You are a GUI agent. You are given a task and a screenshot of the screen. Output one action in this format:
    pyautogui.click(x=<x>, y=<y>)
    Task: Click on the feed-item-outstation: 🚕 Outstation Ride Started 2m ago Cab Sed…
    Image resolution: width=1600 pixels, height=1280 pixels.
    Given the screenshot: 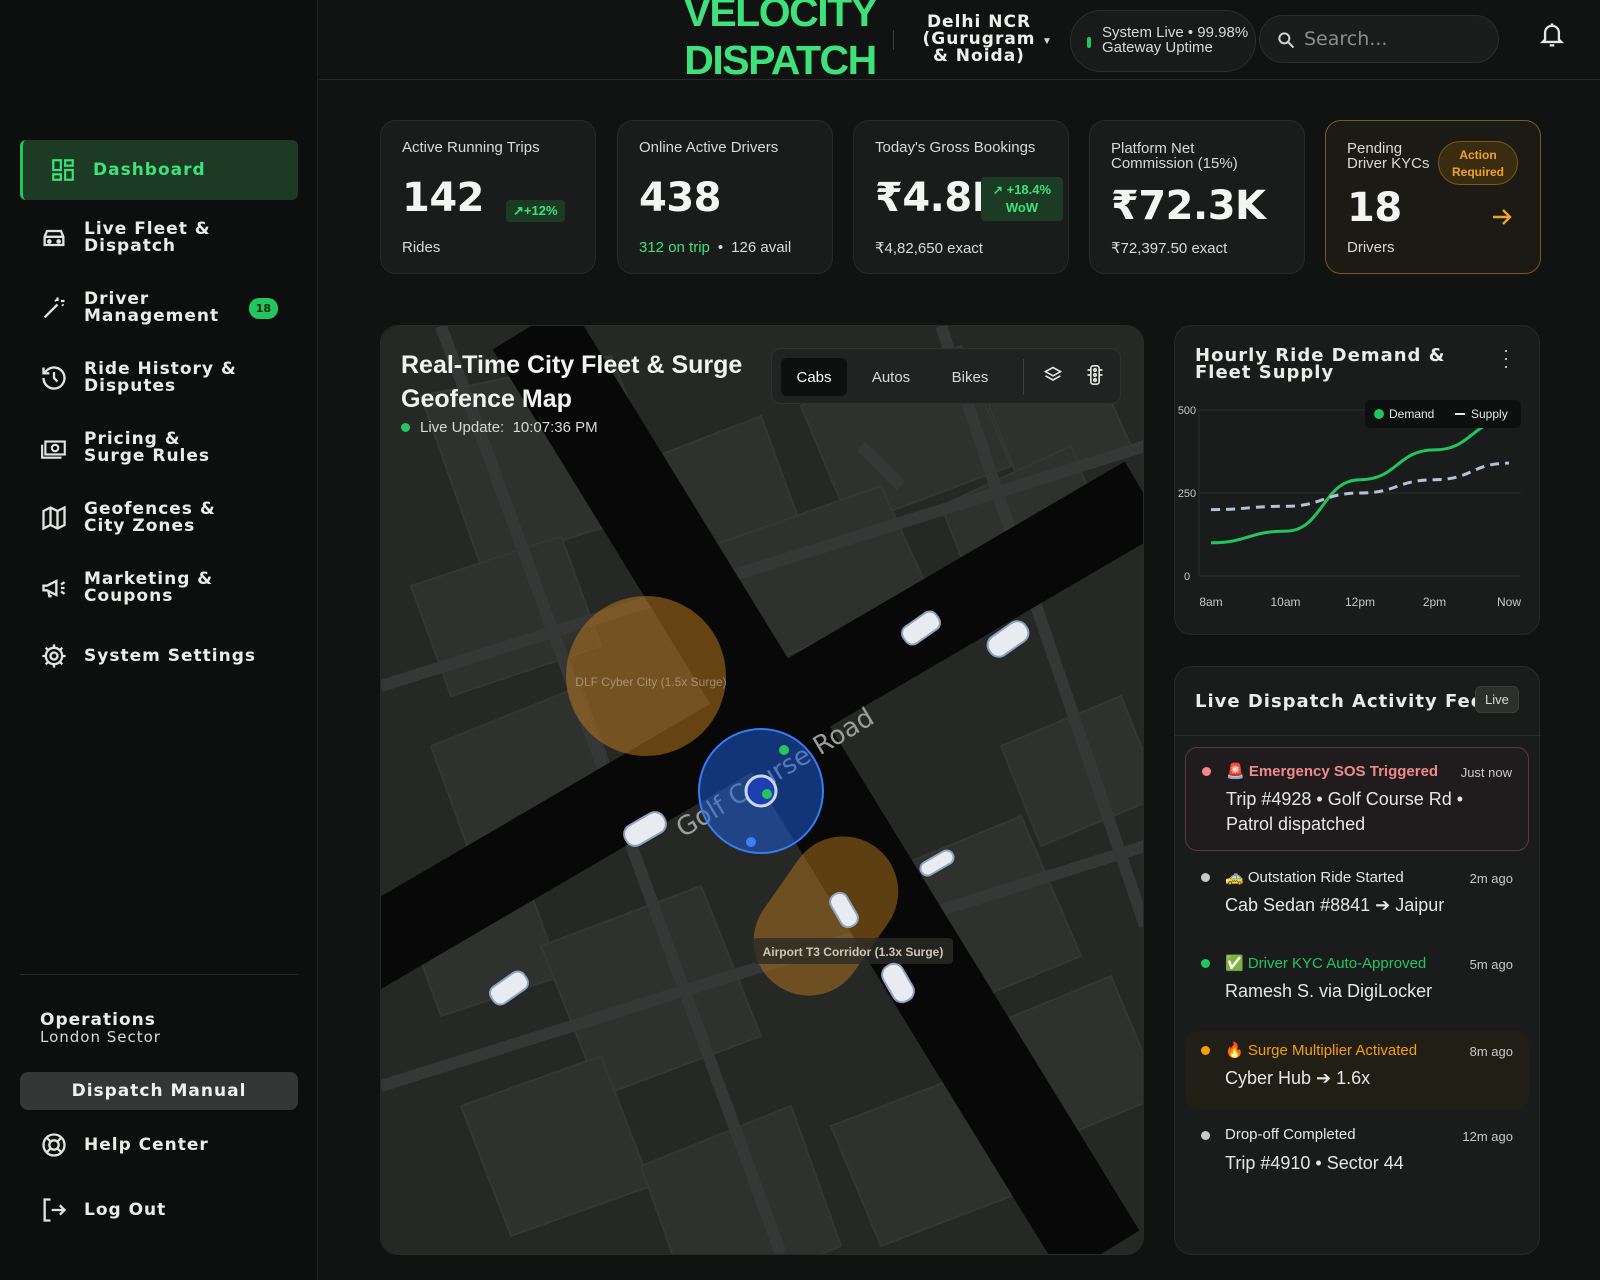 What is the action you would take?
    pyautogui.click(x=1357, y=899)
    